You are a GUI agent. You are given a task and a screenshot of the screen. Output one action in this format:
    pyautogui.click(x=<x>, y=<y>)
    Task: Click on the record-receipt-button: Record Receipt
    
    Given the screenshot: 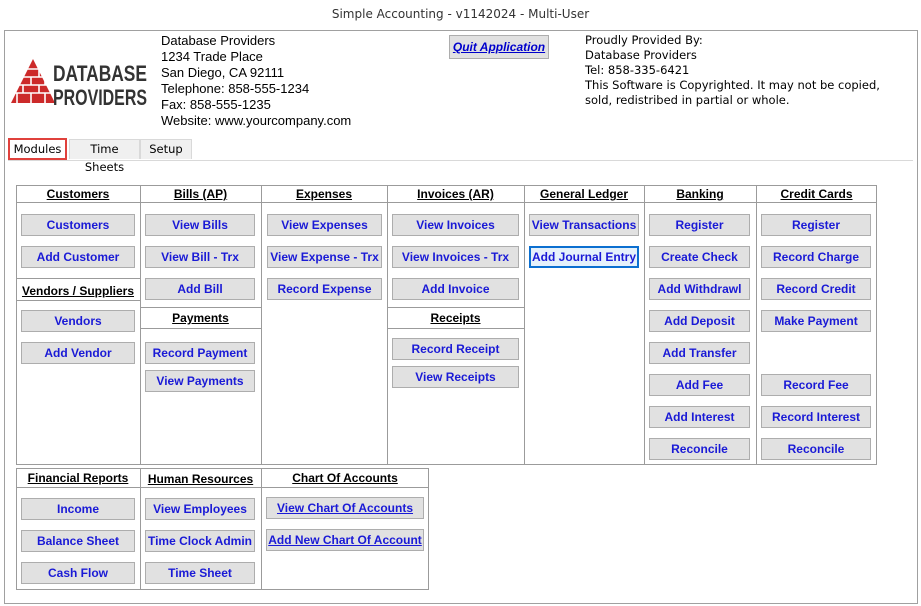 What is the action you would take?
    pyautogui.click(x=455, y=349)
    